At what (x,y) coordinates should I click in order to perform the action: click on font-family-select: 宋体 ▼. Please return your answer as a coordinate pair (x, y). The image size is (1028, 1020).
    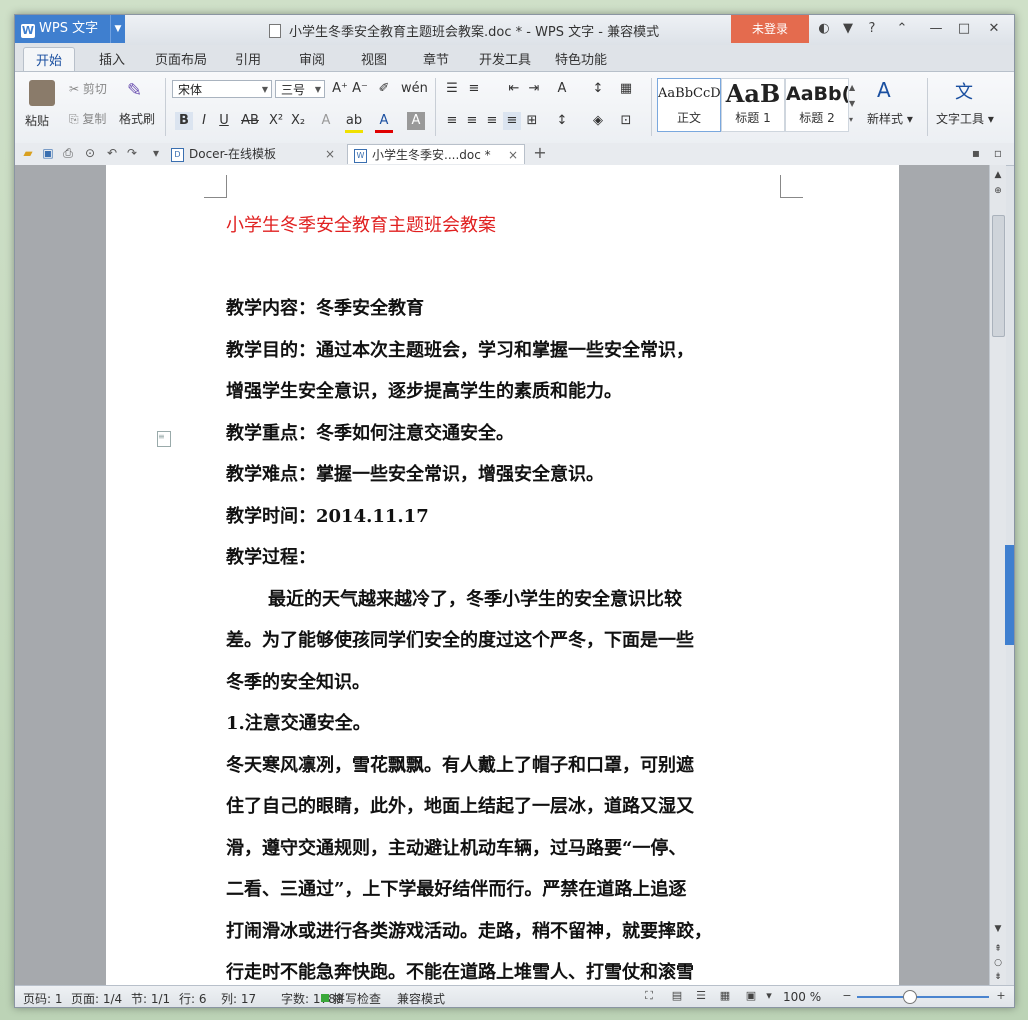
    Looking at the image, I should click on (222, 89).